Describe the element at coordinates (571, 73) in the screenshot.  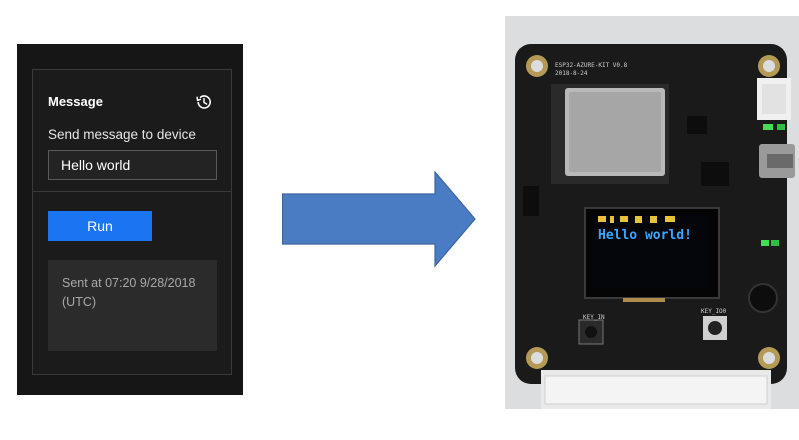
I see `board-date: 2018-8-24` at that location.